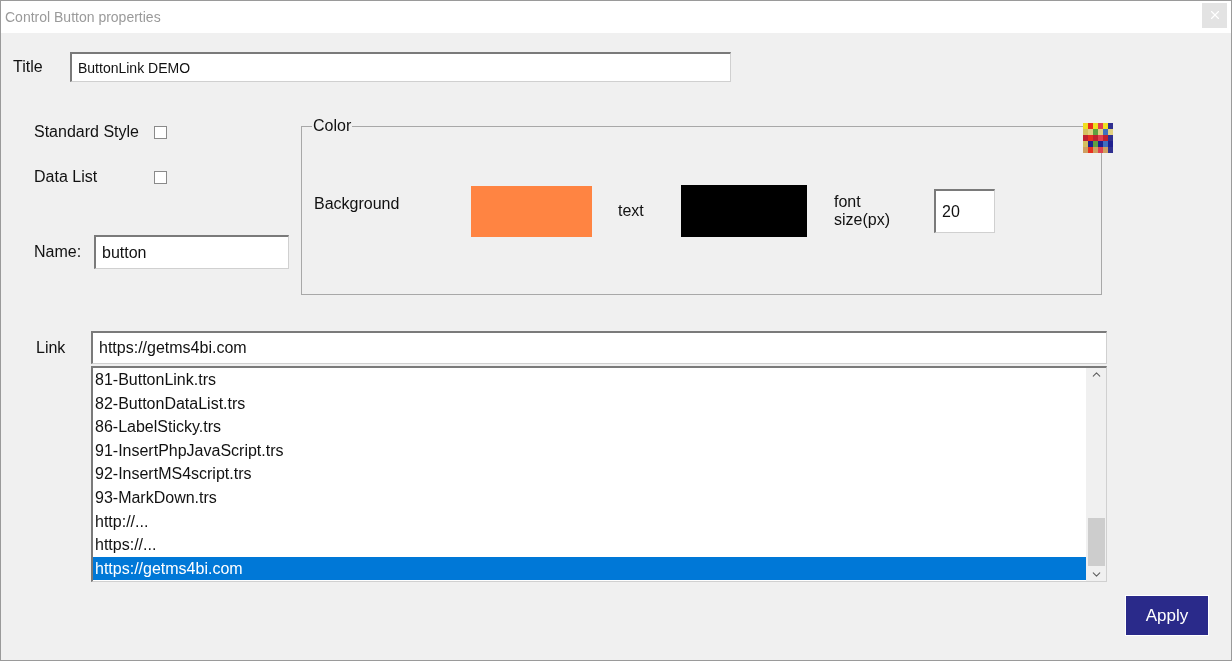 Image resolution: width=1232 pixels, height=661 pixels. What do you see at coordinates (589, 403) in the screenshot?
I see `list-item: 82-ButtonDataList.trs` at bounding box center [589, 403].